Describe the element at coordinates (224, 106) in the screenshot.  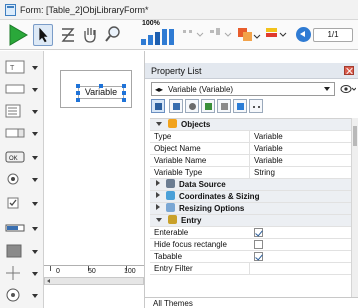
I see `tab-chart` at that location.